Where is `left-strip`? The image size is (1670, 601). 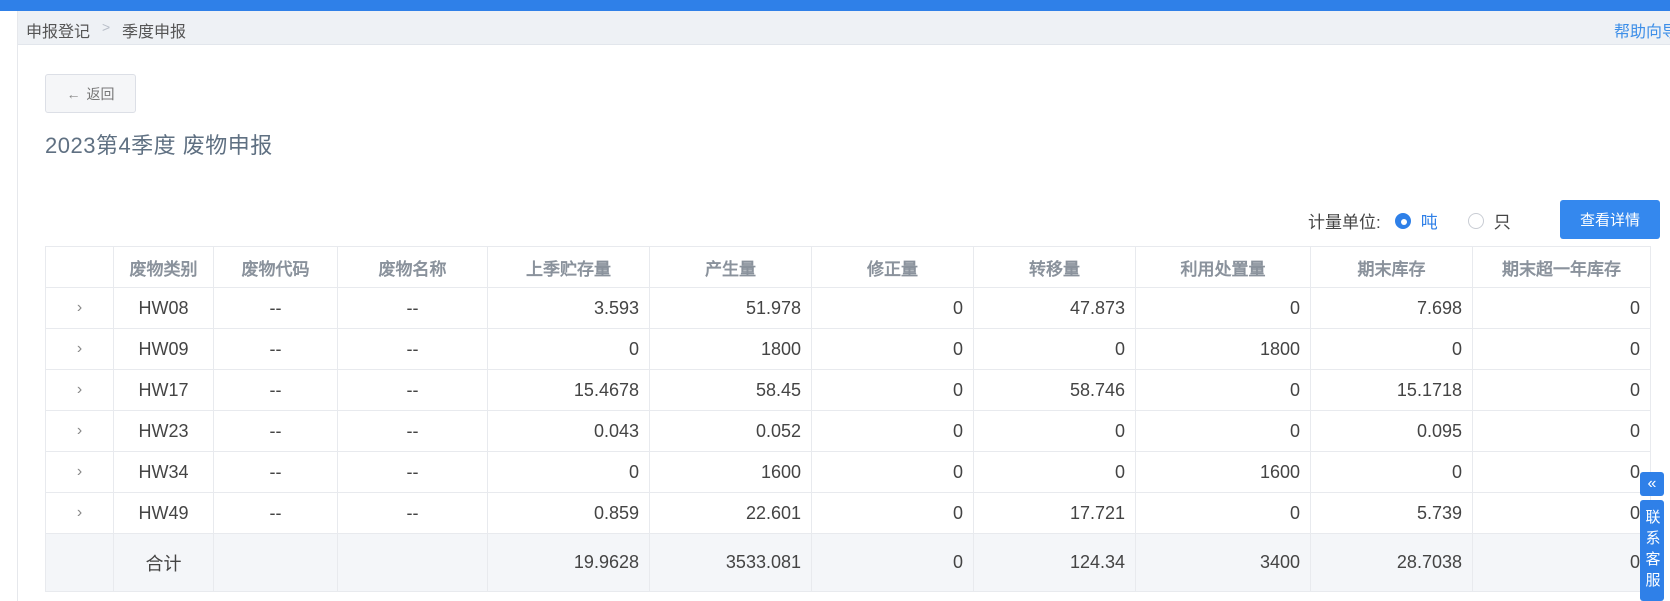
left-strip is located at coordinates (9, 306).